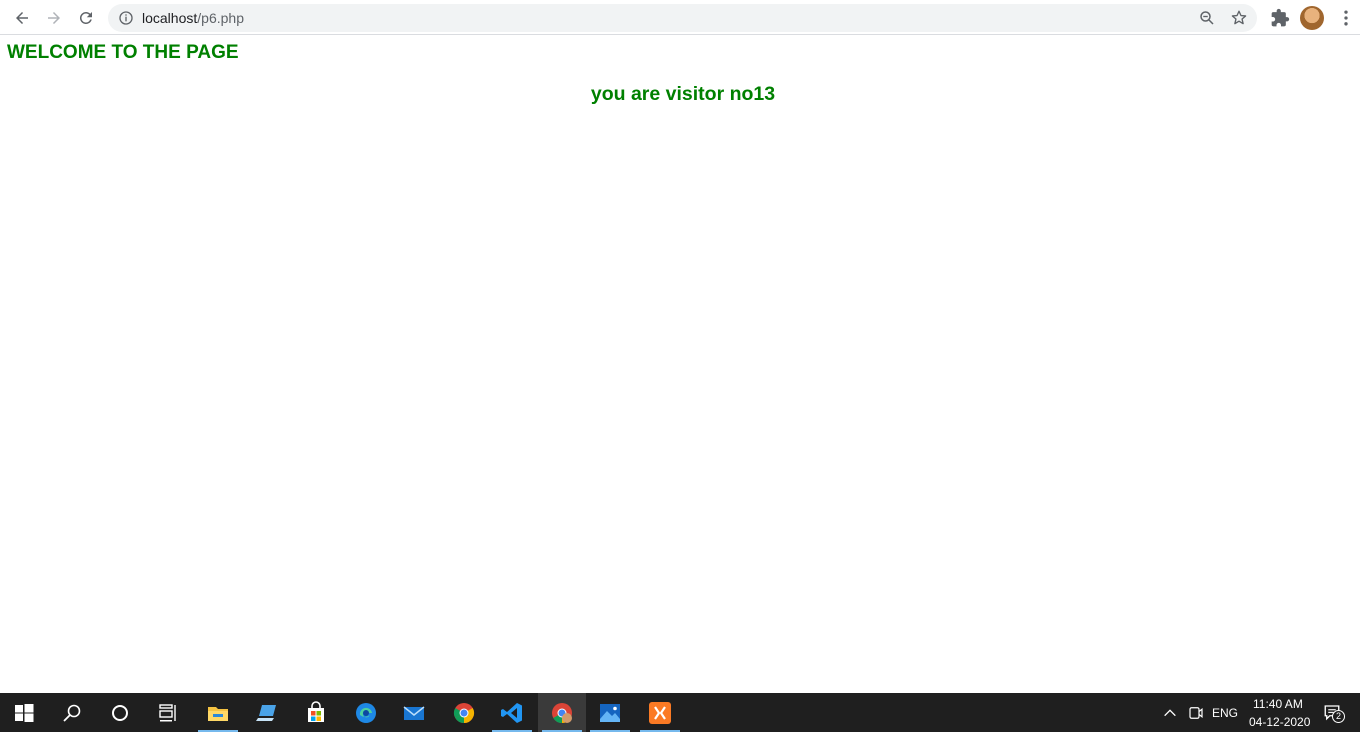 The width and height of the screenshot is (1360, 732). What do you see at coordinates (1346, 18) in the screenshot?
I see `menu-kebab-icon` at bounding box center [1346, 18].